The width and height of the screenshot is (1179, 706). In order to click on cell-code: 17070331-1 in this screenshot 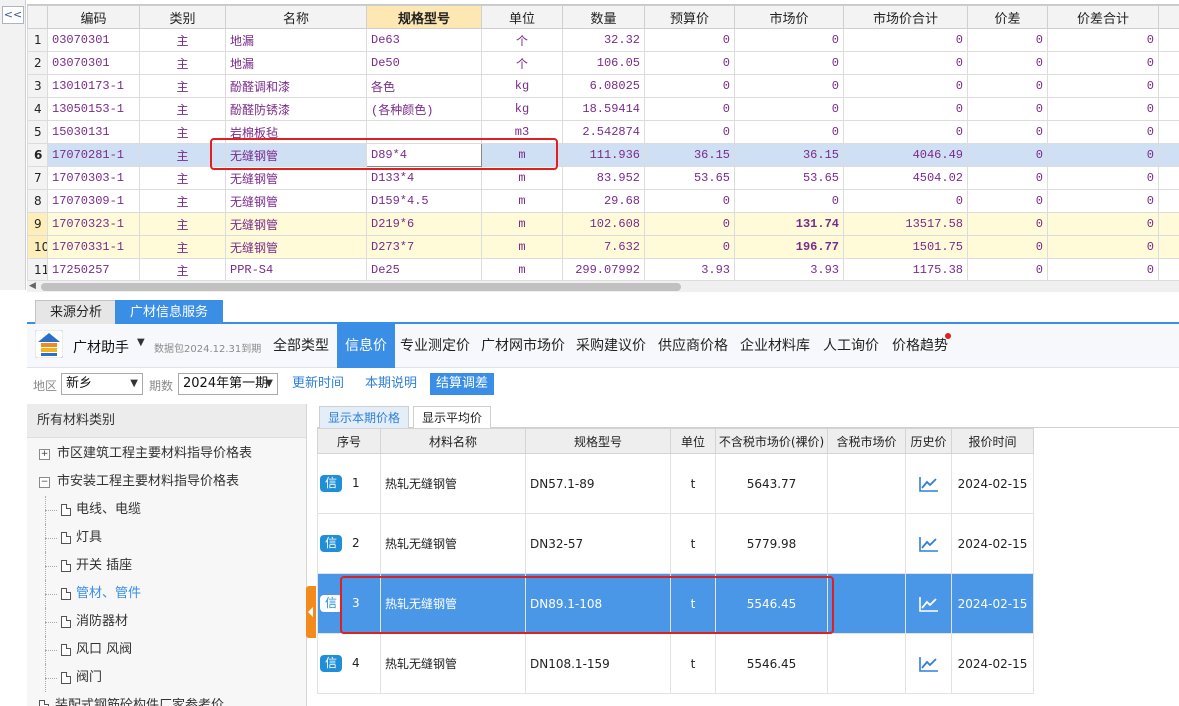, I will do `click(93, 247)`.